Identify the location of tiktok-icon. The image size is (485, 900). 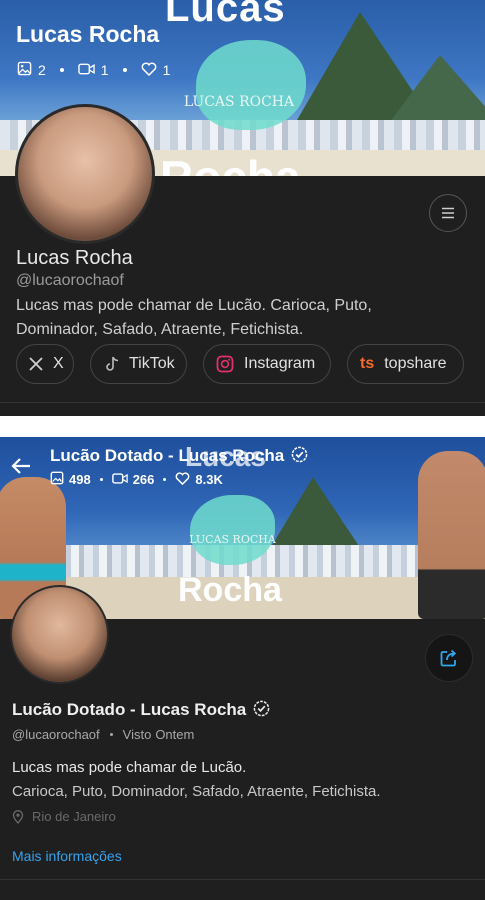
(112, 363).